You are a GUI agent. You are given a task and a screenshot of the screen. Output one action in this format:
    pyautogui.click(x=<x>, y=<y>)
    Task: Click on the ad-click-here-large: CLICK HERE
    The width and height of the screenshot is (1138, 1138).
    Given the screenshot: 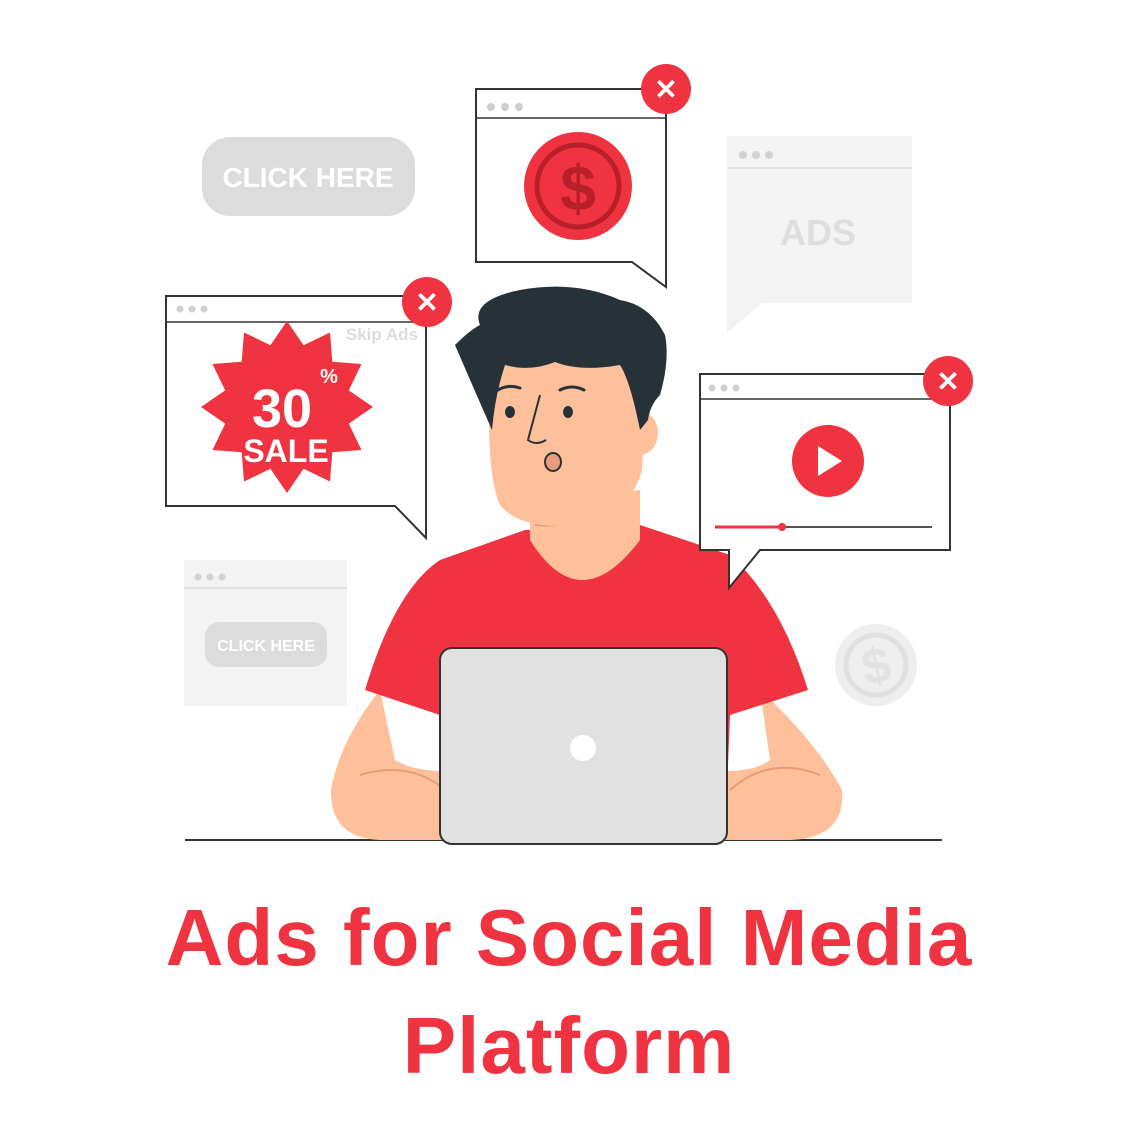 What is the action you would take?
    pyautogui.click(x=308, y=176)
    